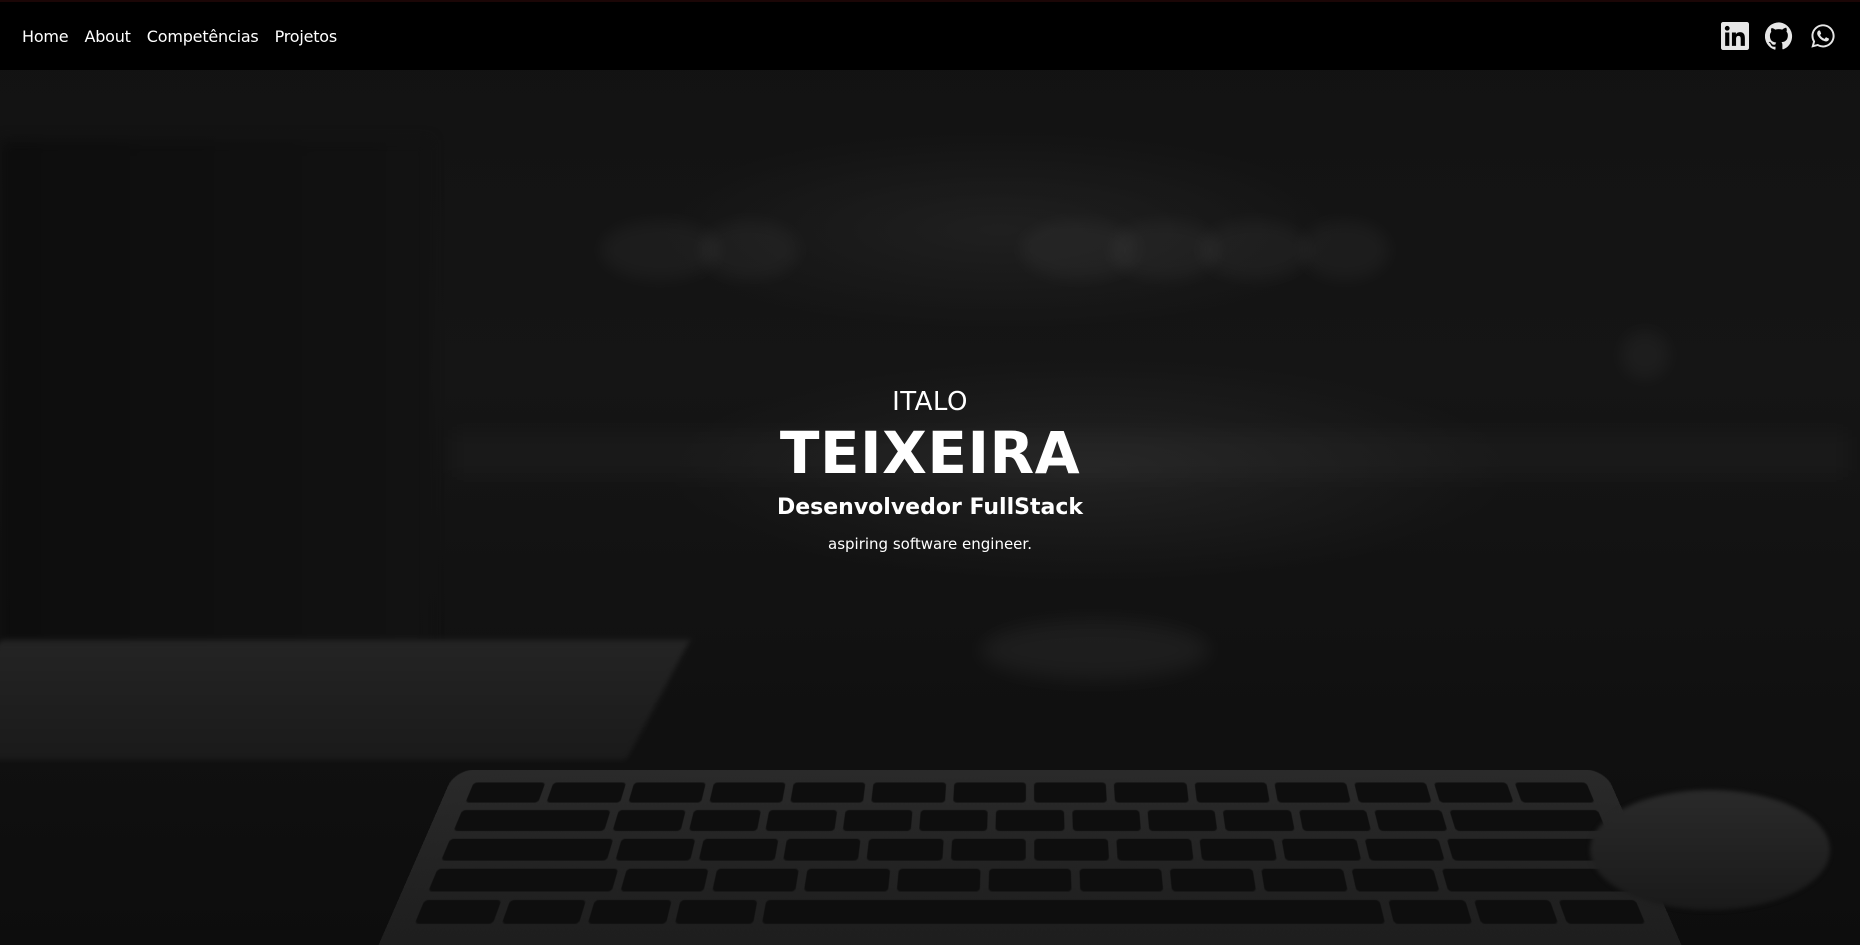  Describe the element at coordinates (45, 36) in the screenshot. I see `nav-link-home: Home` at that location.